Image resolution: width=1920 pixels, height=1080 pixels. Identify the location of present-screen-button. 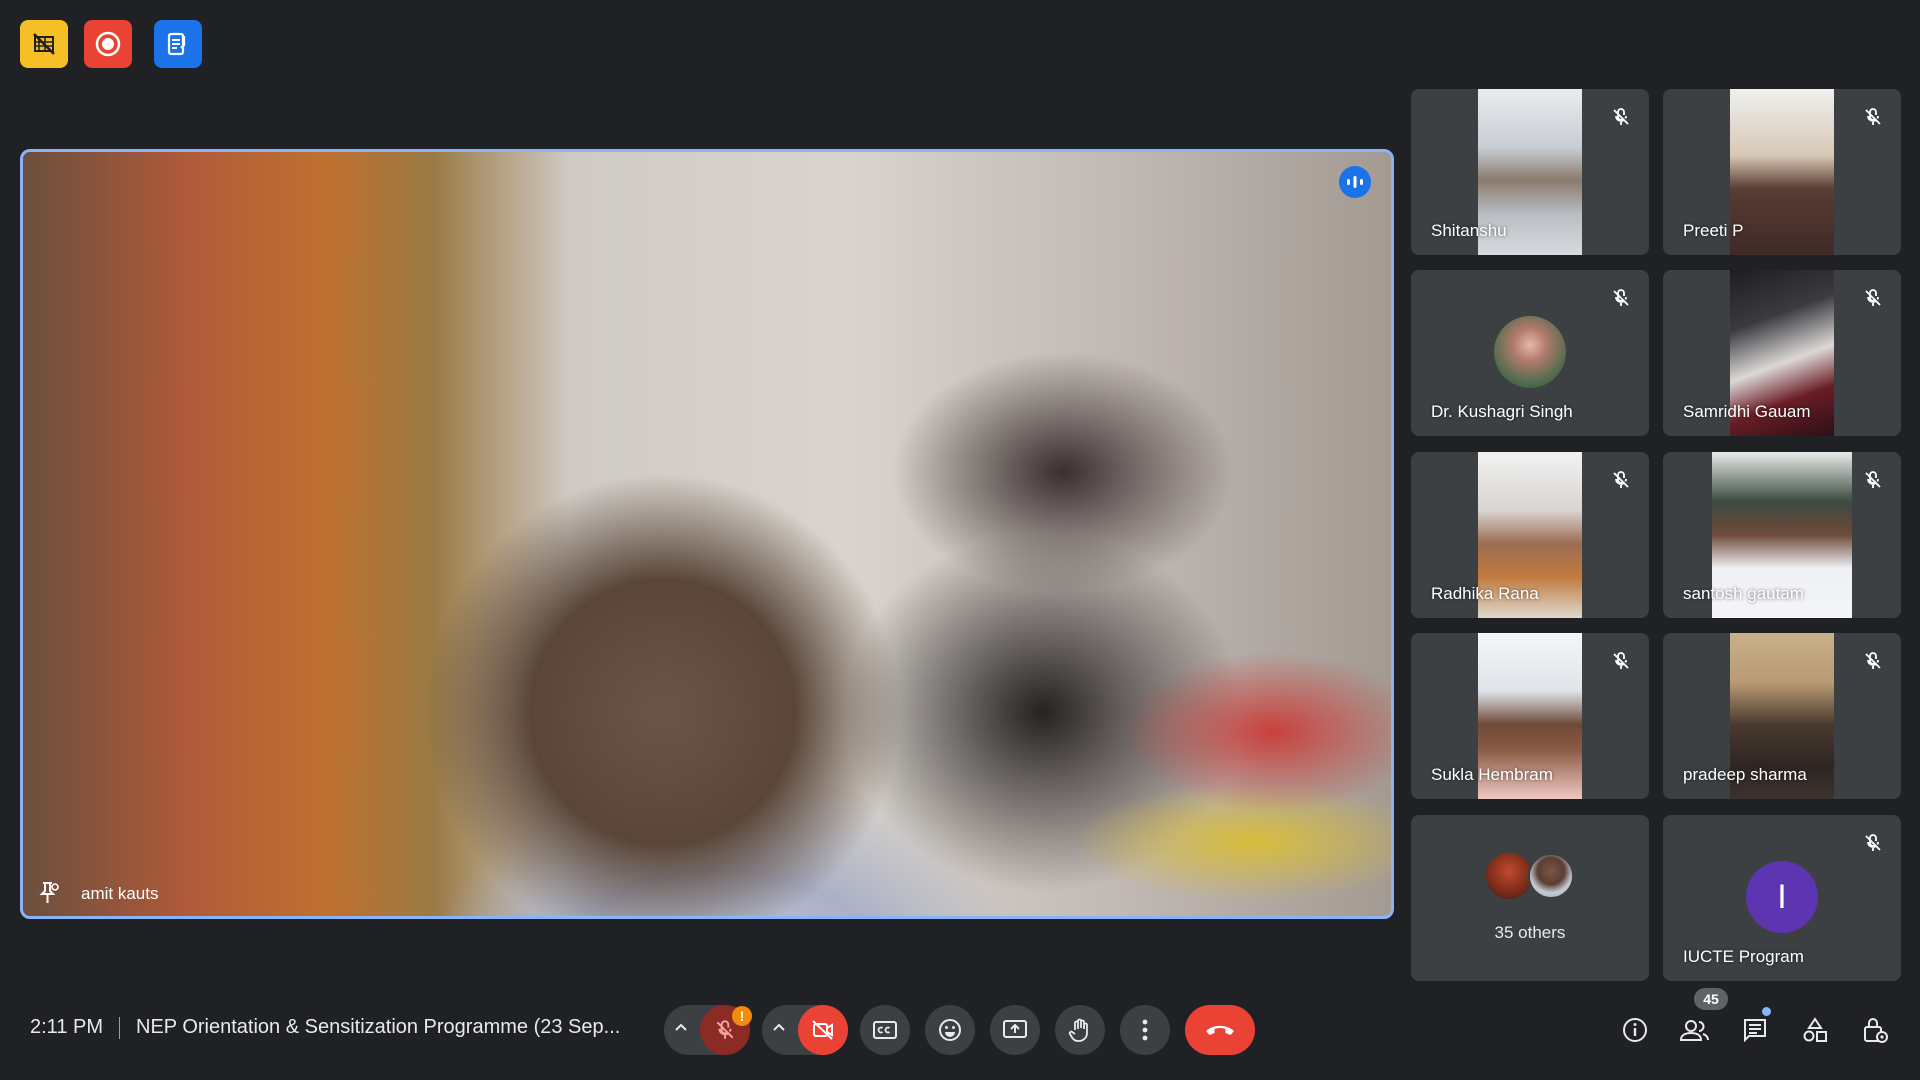
(1015, 1030).